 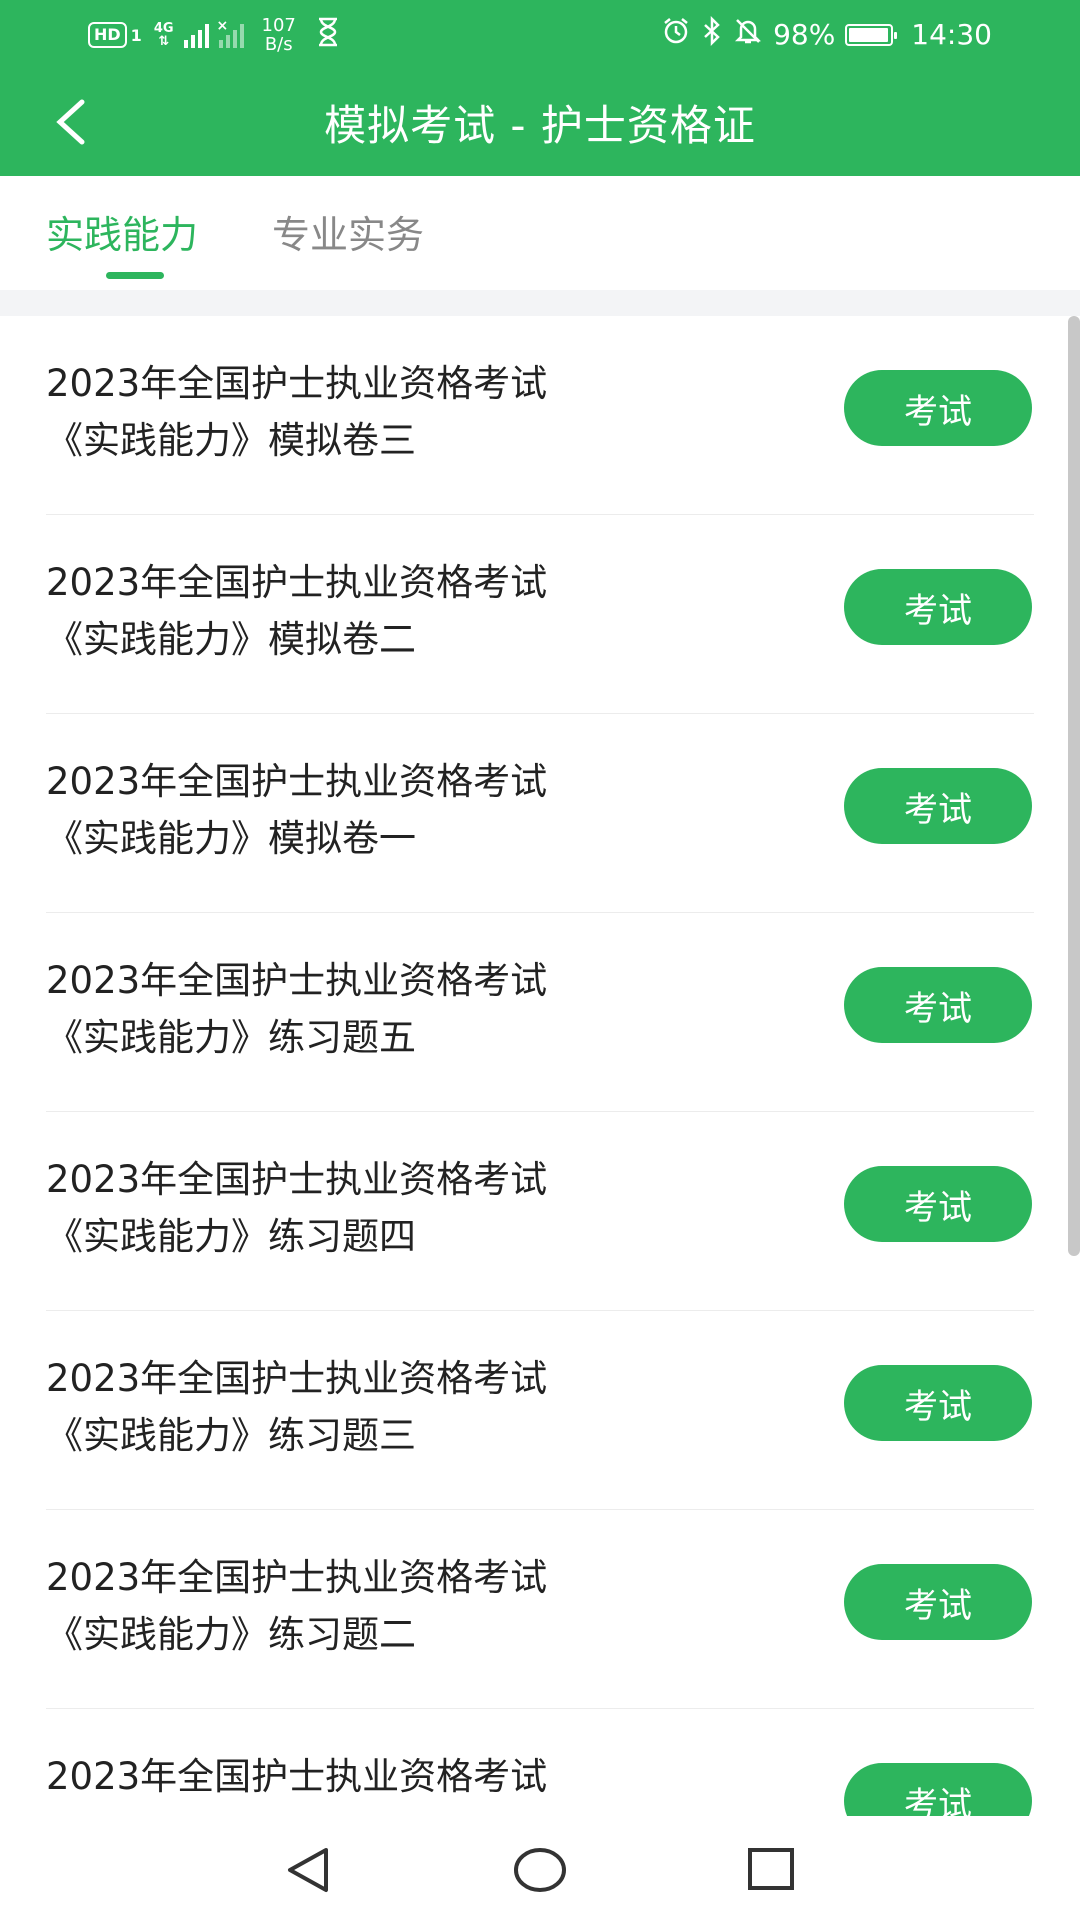 What do you see at coordinates (540, 1211) in the screenshot?
I see `exam-list-item: 2023年全国护士执业资格考试 《实践能力》练习题四 考试` at bounding box center [540, 1211].